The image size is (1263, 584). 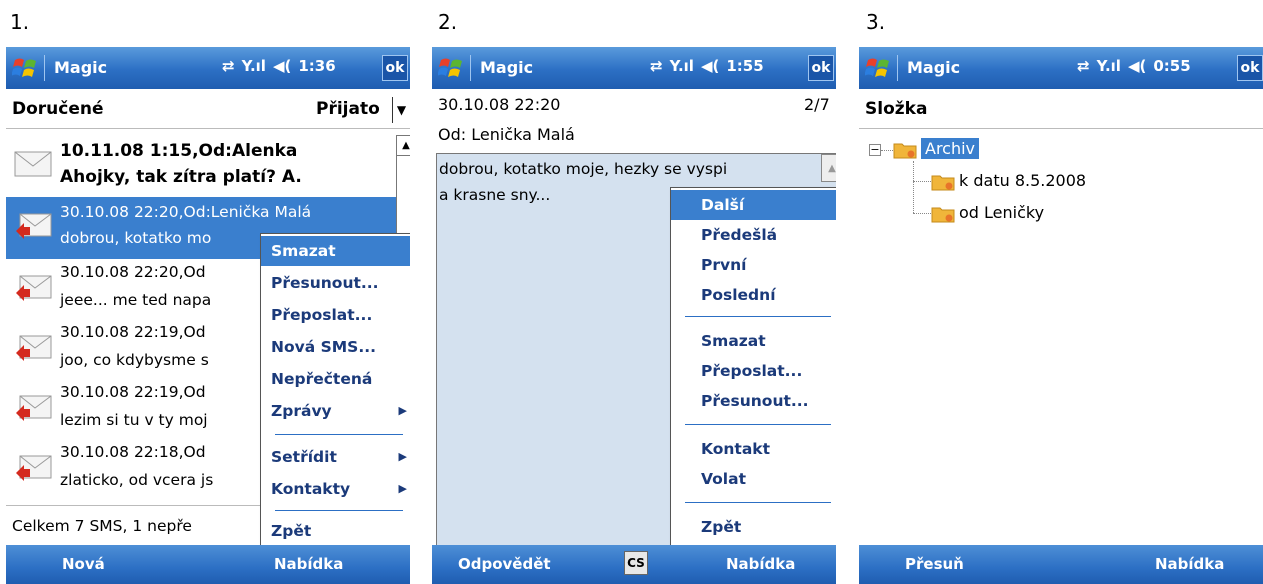 I want to click on clock: 1:55, so click(x=744, y=66).